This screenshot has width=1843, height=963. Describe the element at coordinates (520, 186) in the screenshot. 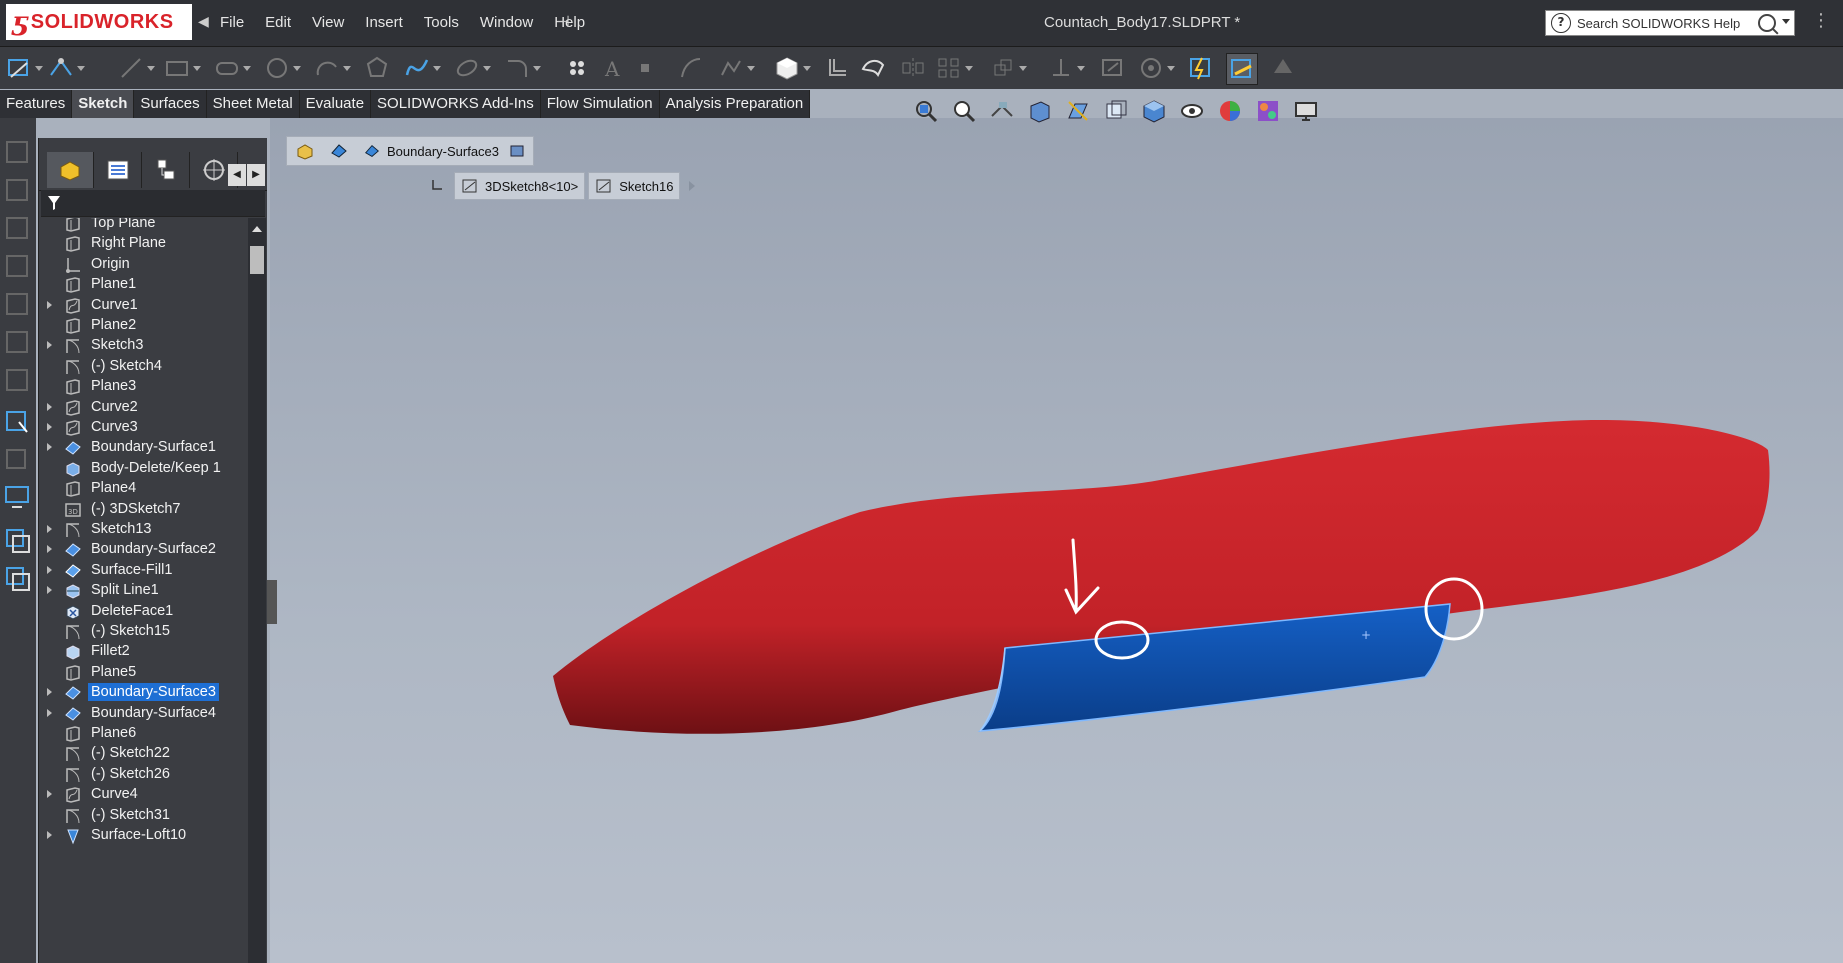

I see `breadcrumb-child-3dsketch: 3DSketch8<10>` at that location.